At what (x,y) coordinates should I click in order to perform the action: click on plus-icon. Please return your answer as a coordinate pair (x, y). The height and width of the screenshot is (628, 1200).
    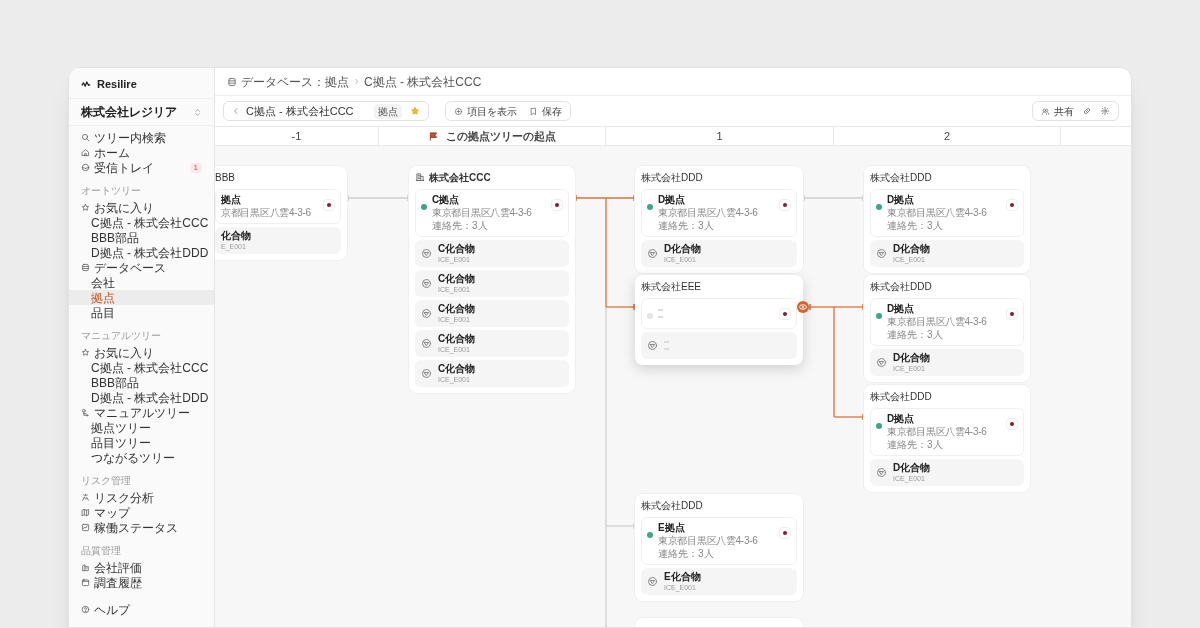
    Looking at the image, I should click on (458, 111).